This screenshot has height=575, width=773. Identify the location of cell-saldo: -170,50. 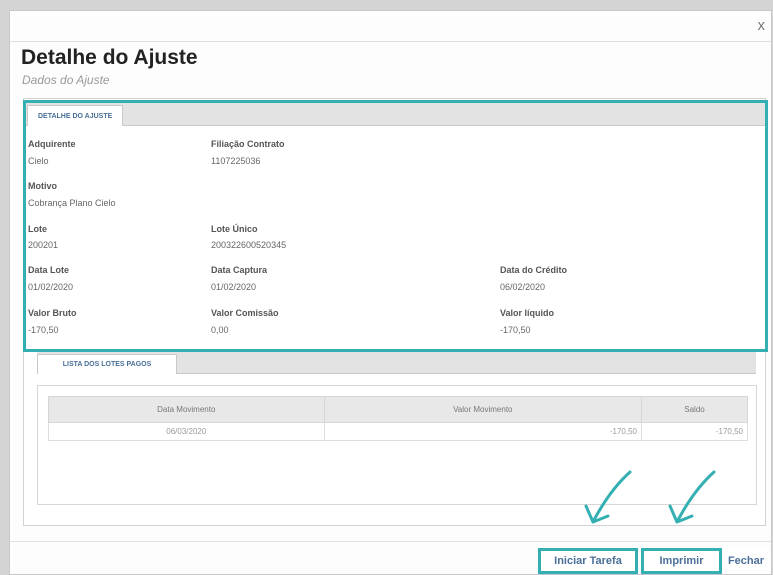
(694, 431).